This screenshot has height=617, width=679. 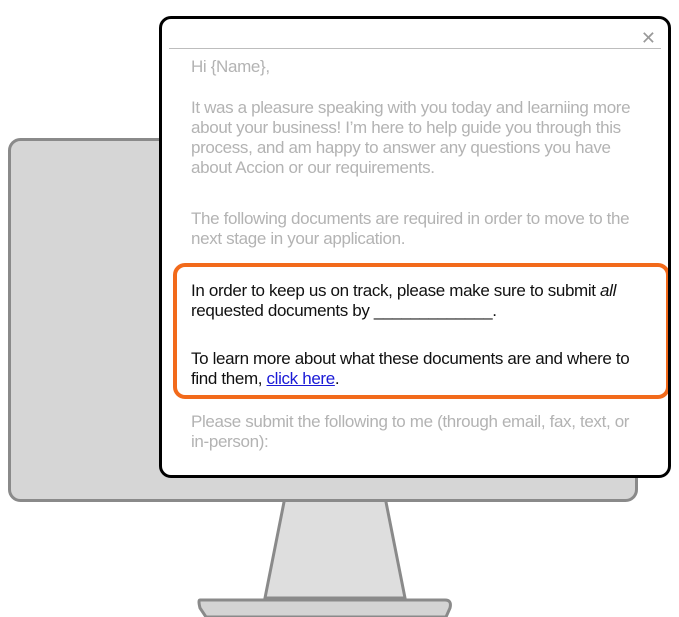 What do you see at coordinates (324, 607) in the screenshot?
I see `monitor-stand-base` at bounding box center [324, 607].